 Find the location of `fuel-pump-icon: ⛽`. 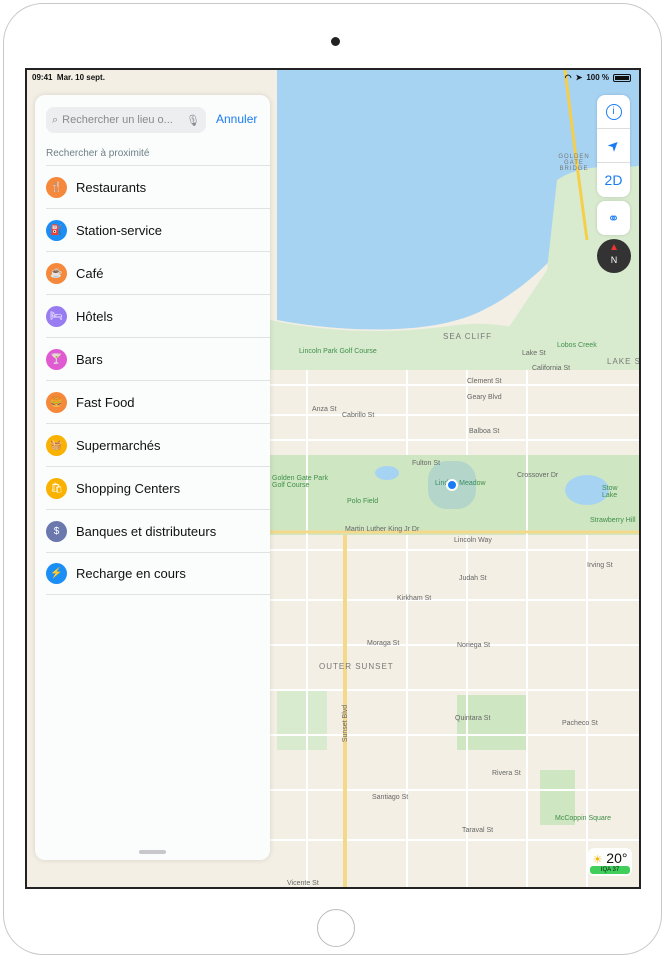

fuel-pump-icon: ⛽ is located at coordinates (56, 230).